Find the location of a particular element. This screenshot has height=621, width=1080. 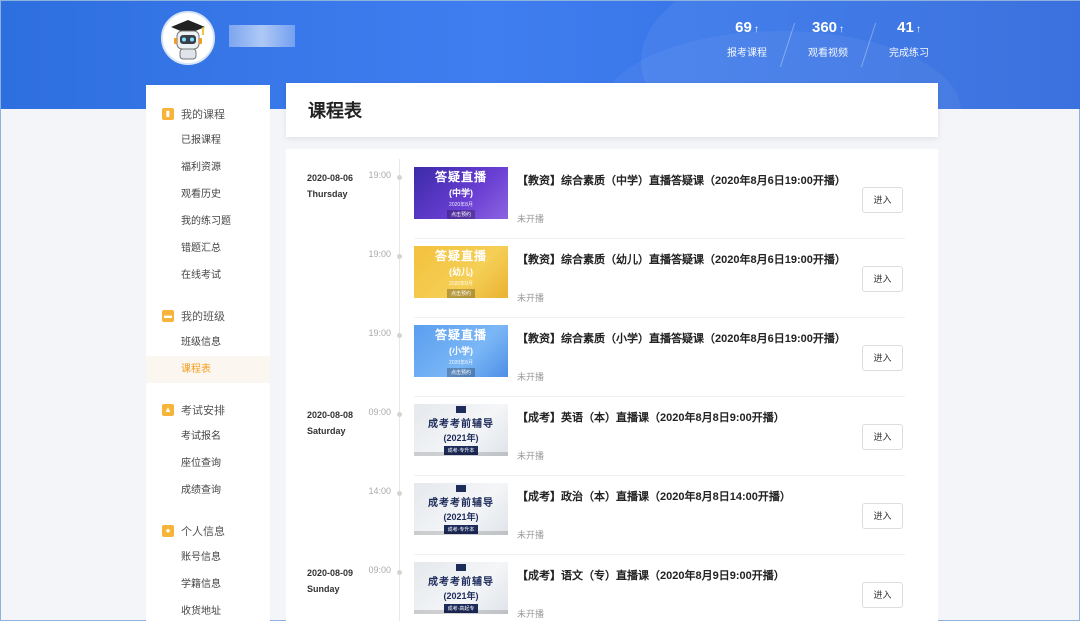

sidebar-group-exam-arrangement: ▲ 考试安排 is located at coordinates (208, 409).